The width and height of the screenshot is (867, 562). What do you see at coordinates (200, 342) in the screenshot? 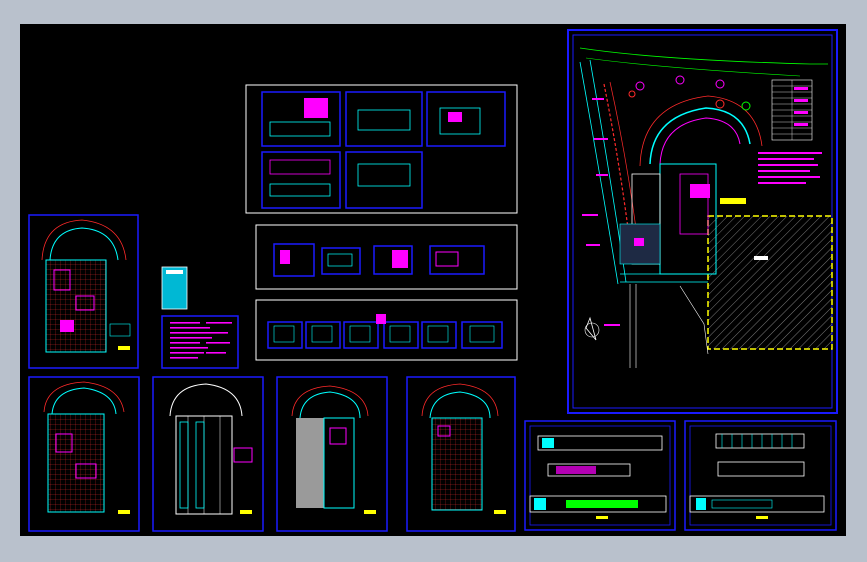
I see `notes-sheet` at bounding box center [200, 342].